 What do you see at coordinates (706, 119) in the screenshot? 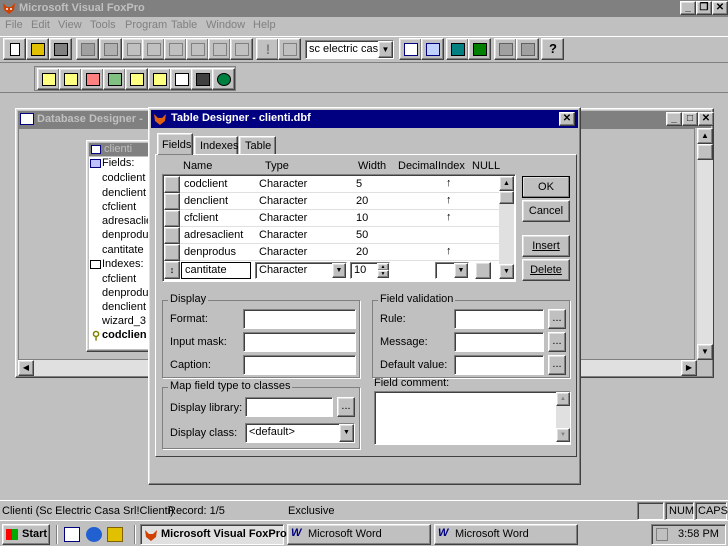
I see `db-close-button: ✕` at bounding box center [706, 119].